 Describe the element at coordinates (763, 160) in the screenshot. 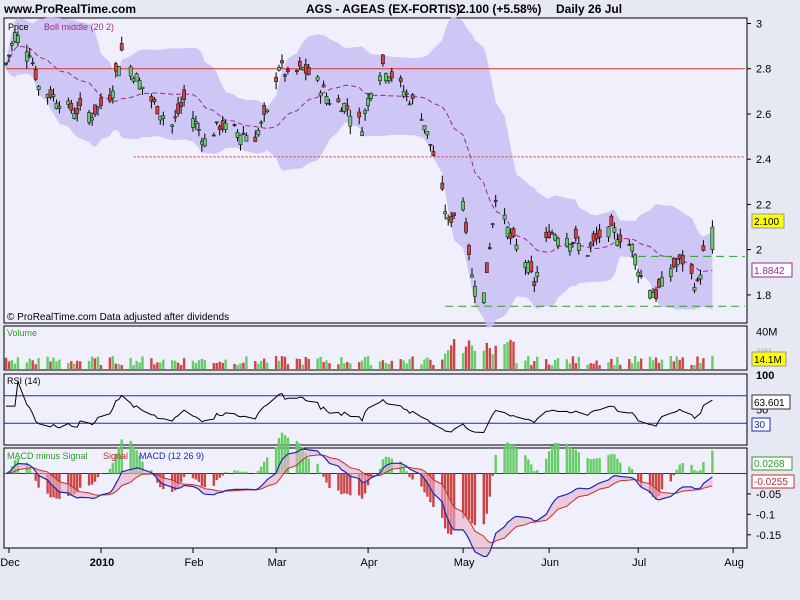

I see `price-y-tick-label-3: 2.4` at that location.